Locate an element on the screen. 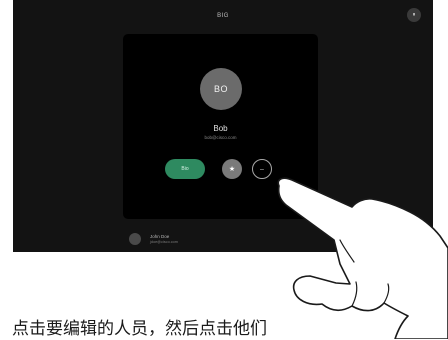 The width and height of the screenshot is (448, 340). pause-icon: ⏸ is located at coordinates (414, 15).